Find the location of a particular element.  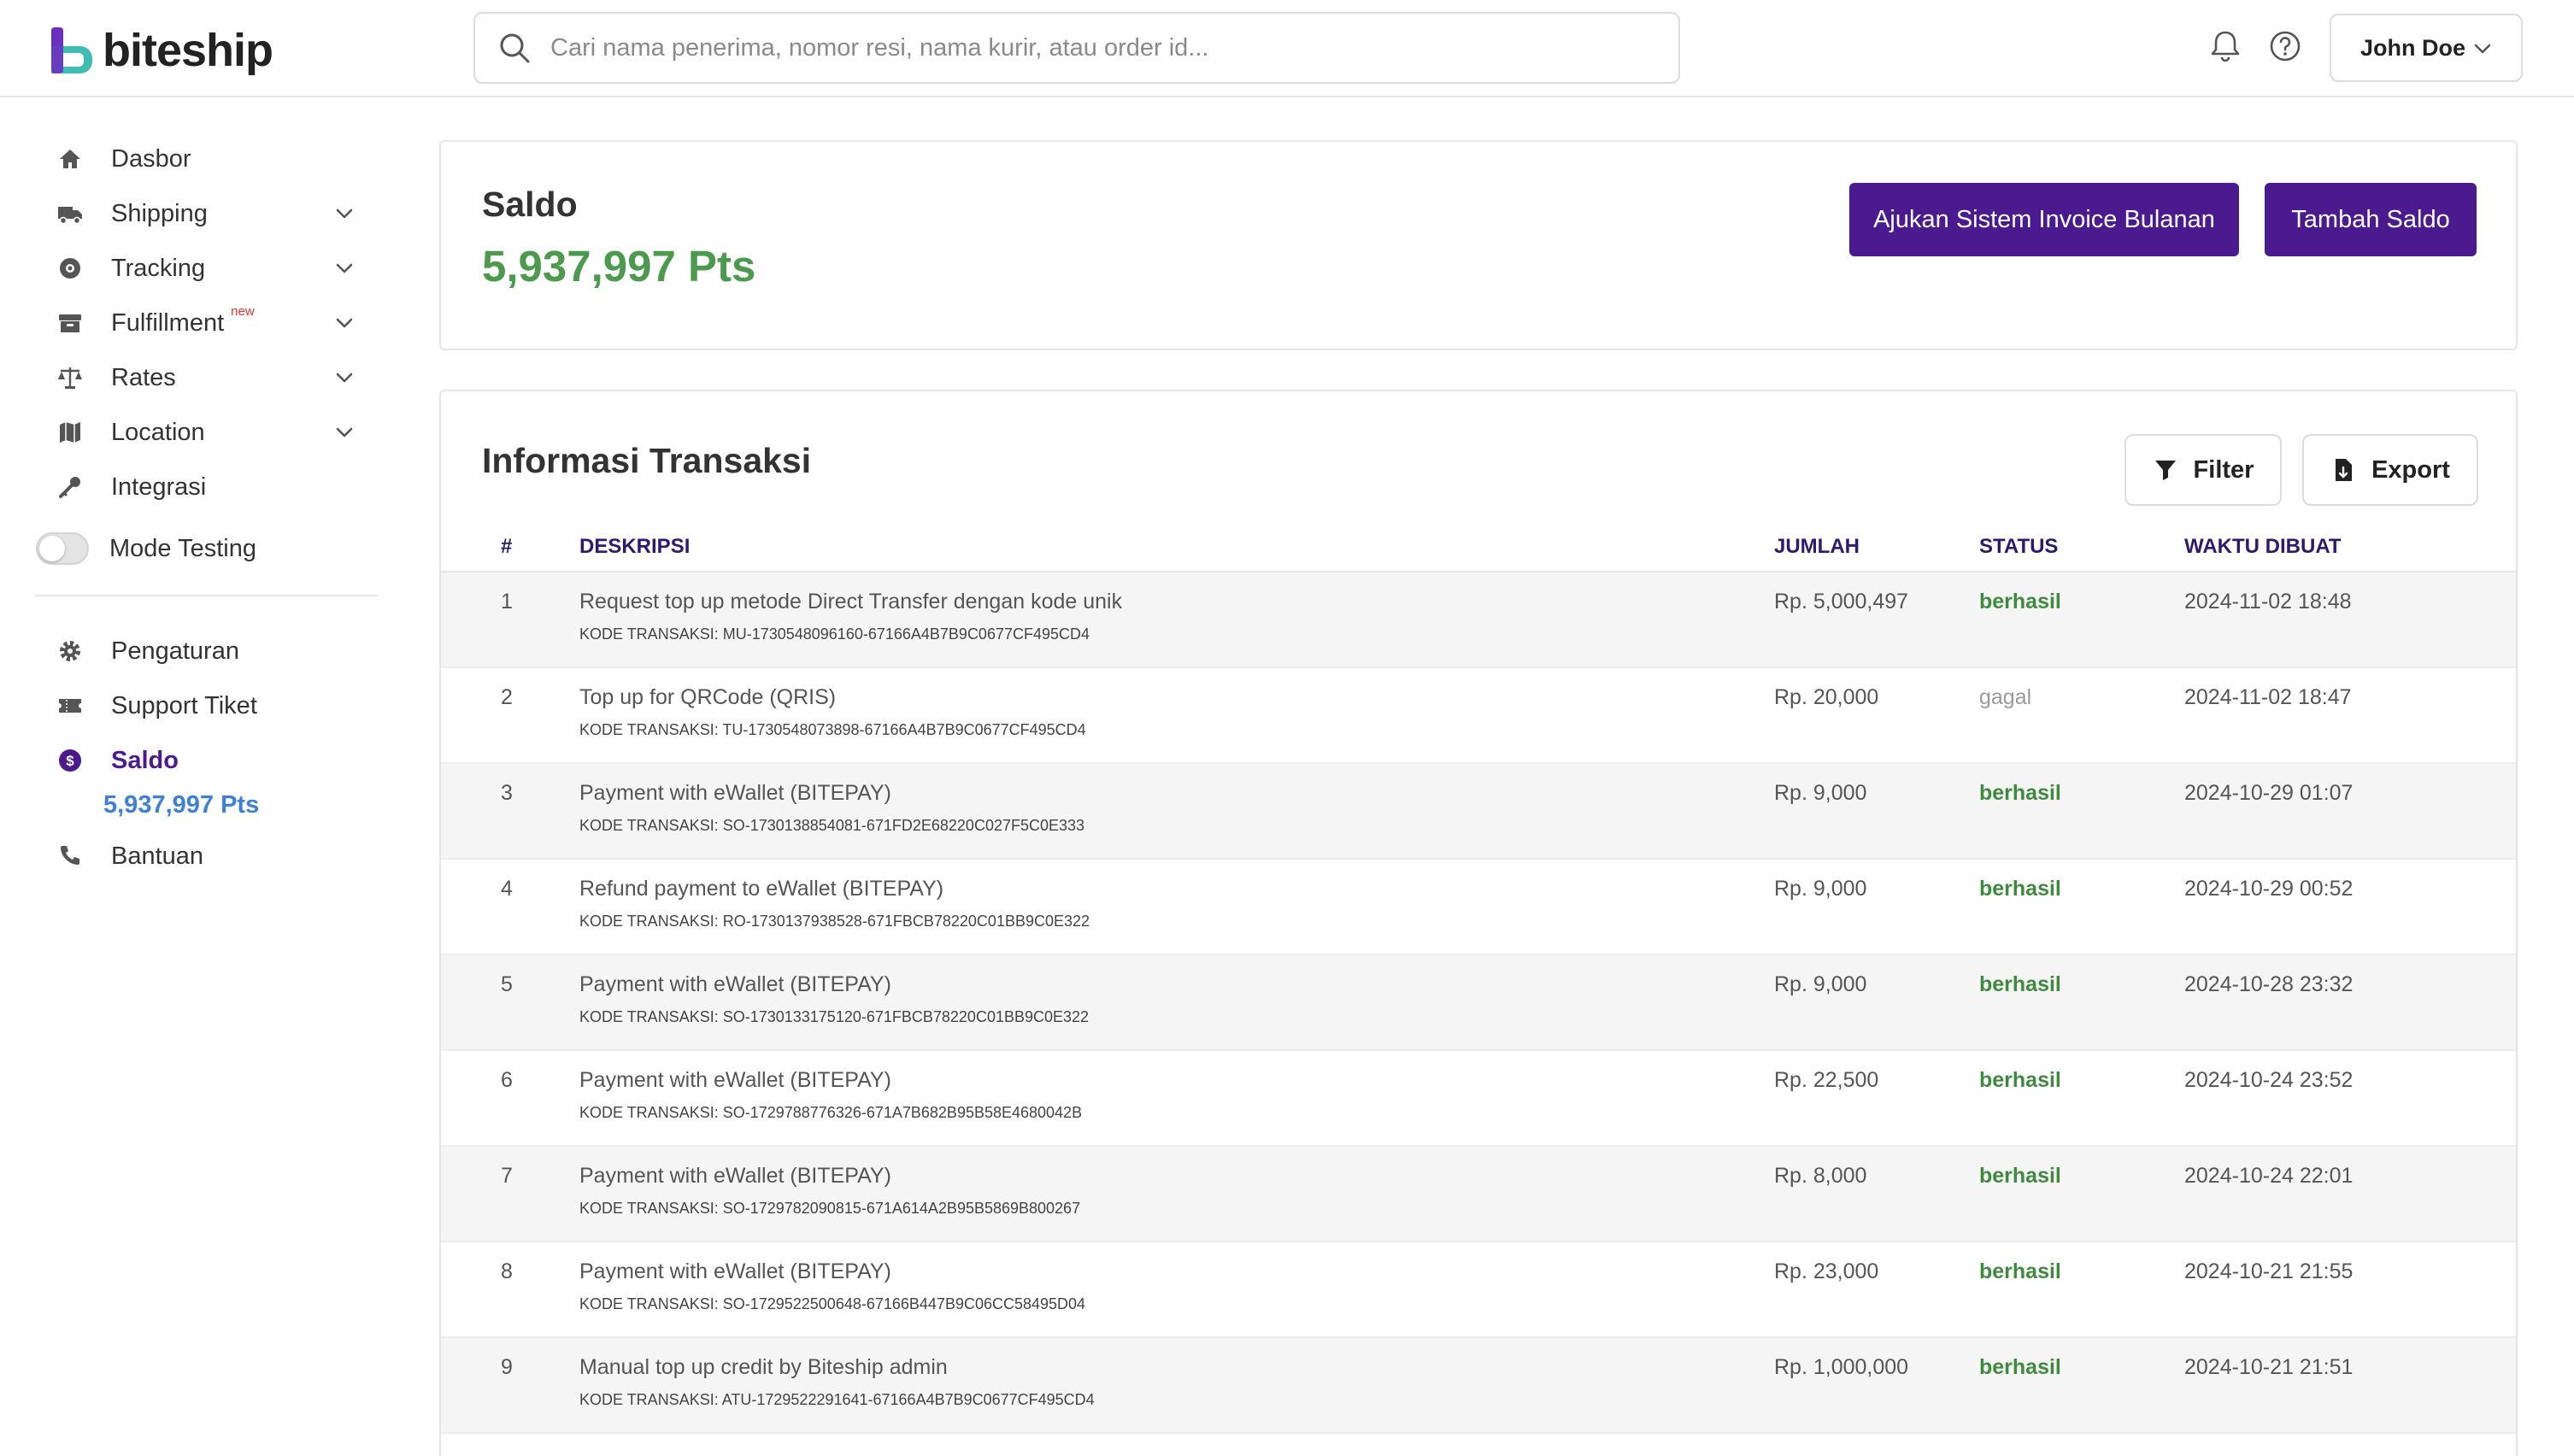

sidebar-item-bantuan: Bantuan is located at coordinates (205, 856).